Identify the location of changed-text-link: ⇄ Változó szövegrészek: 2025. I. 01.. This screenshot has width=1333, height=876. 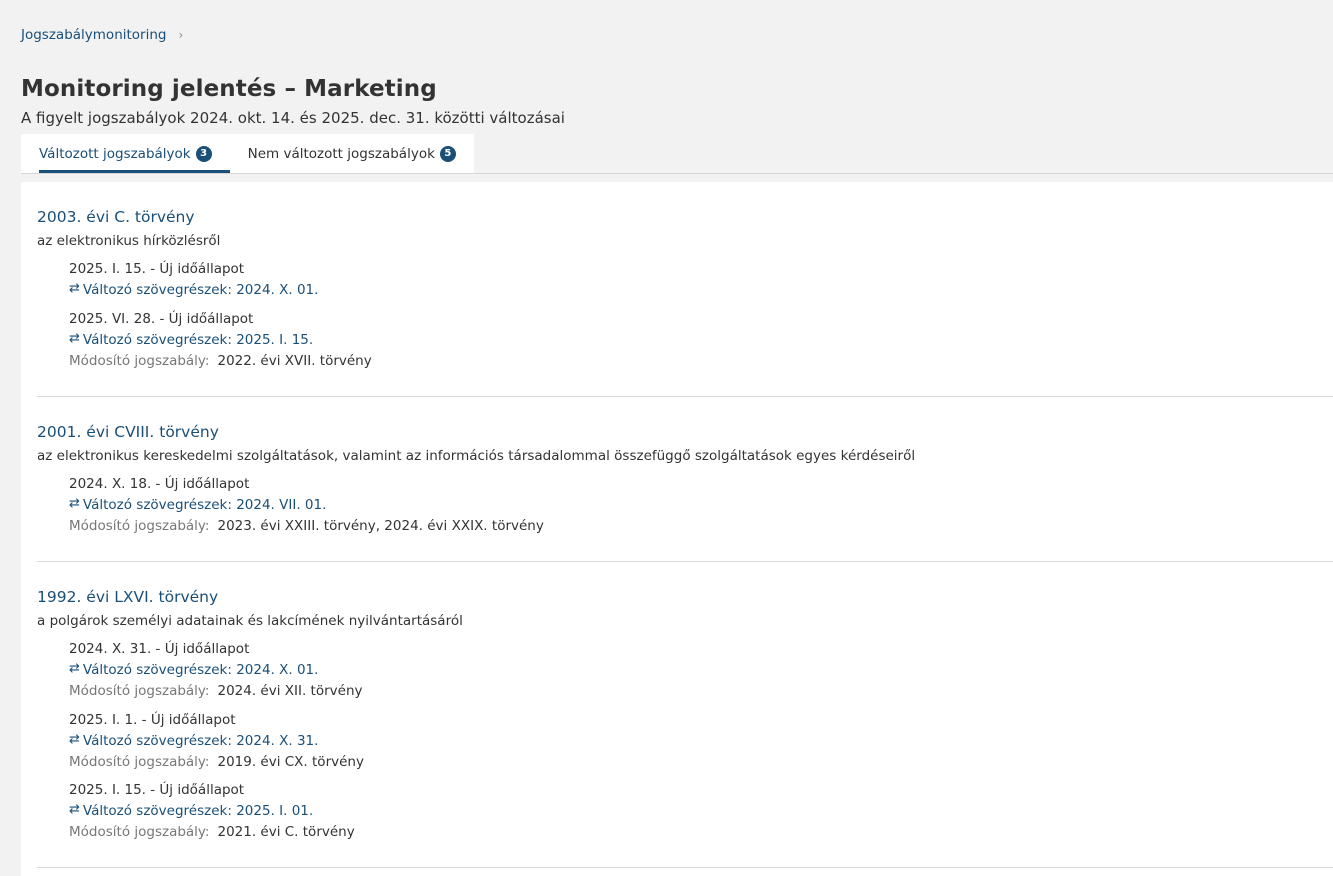
(191, 810).